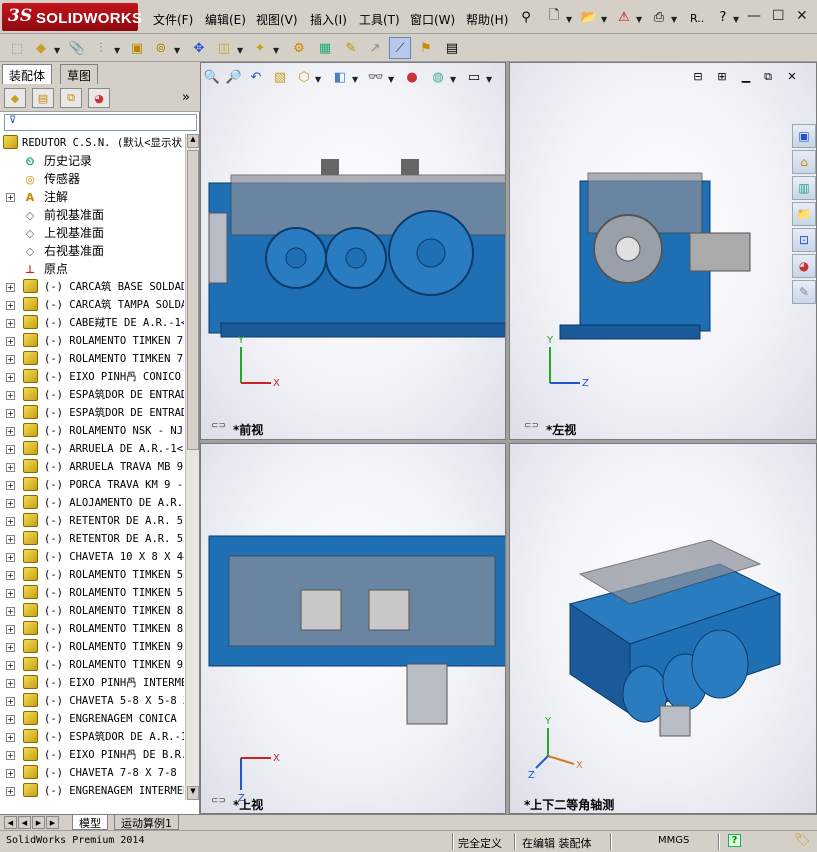 This screenshot has width=817, height=852. I want to click on display-manager-icon: ◕, so click(99, 98).